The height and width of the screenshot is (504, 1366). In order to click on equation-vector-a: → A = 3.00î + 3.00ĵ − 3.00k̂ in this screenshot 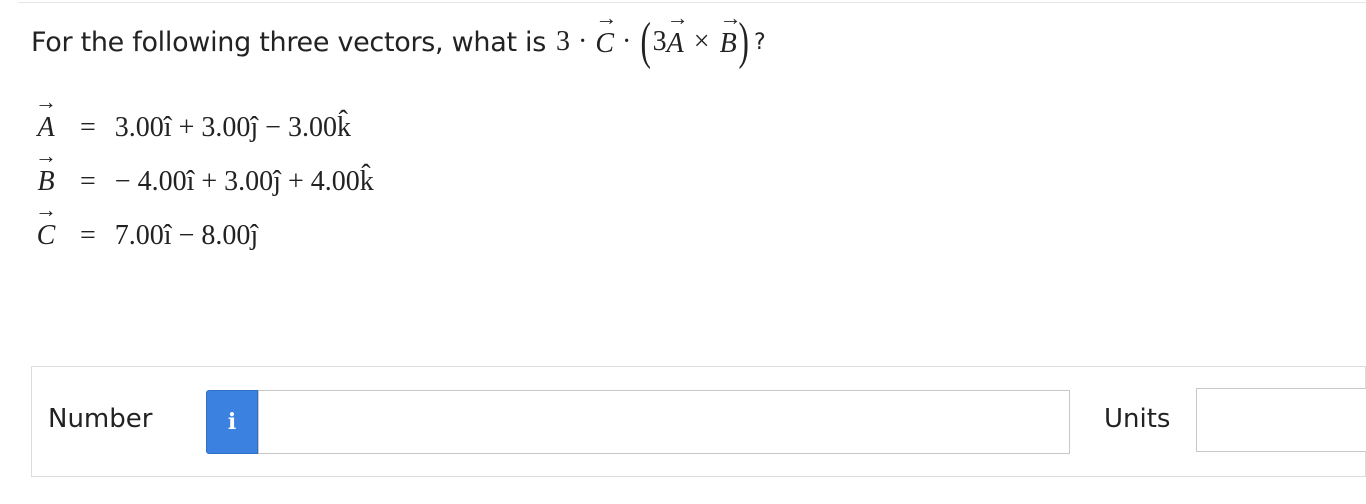, I will do `click(192, 117)`.